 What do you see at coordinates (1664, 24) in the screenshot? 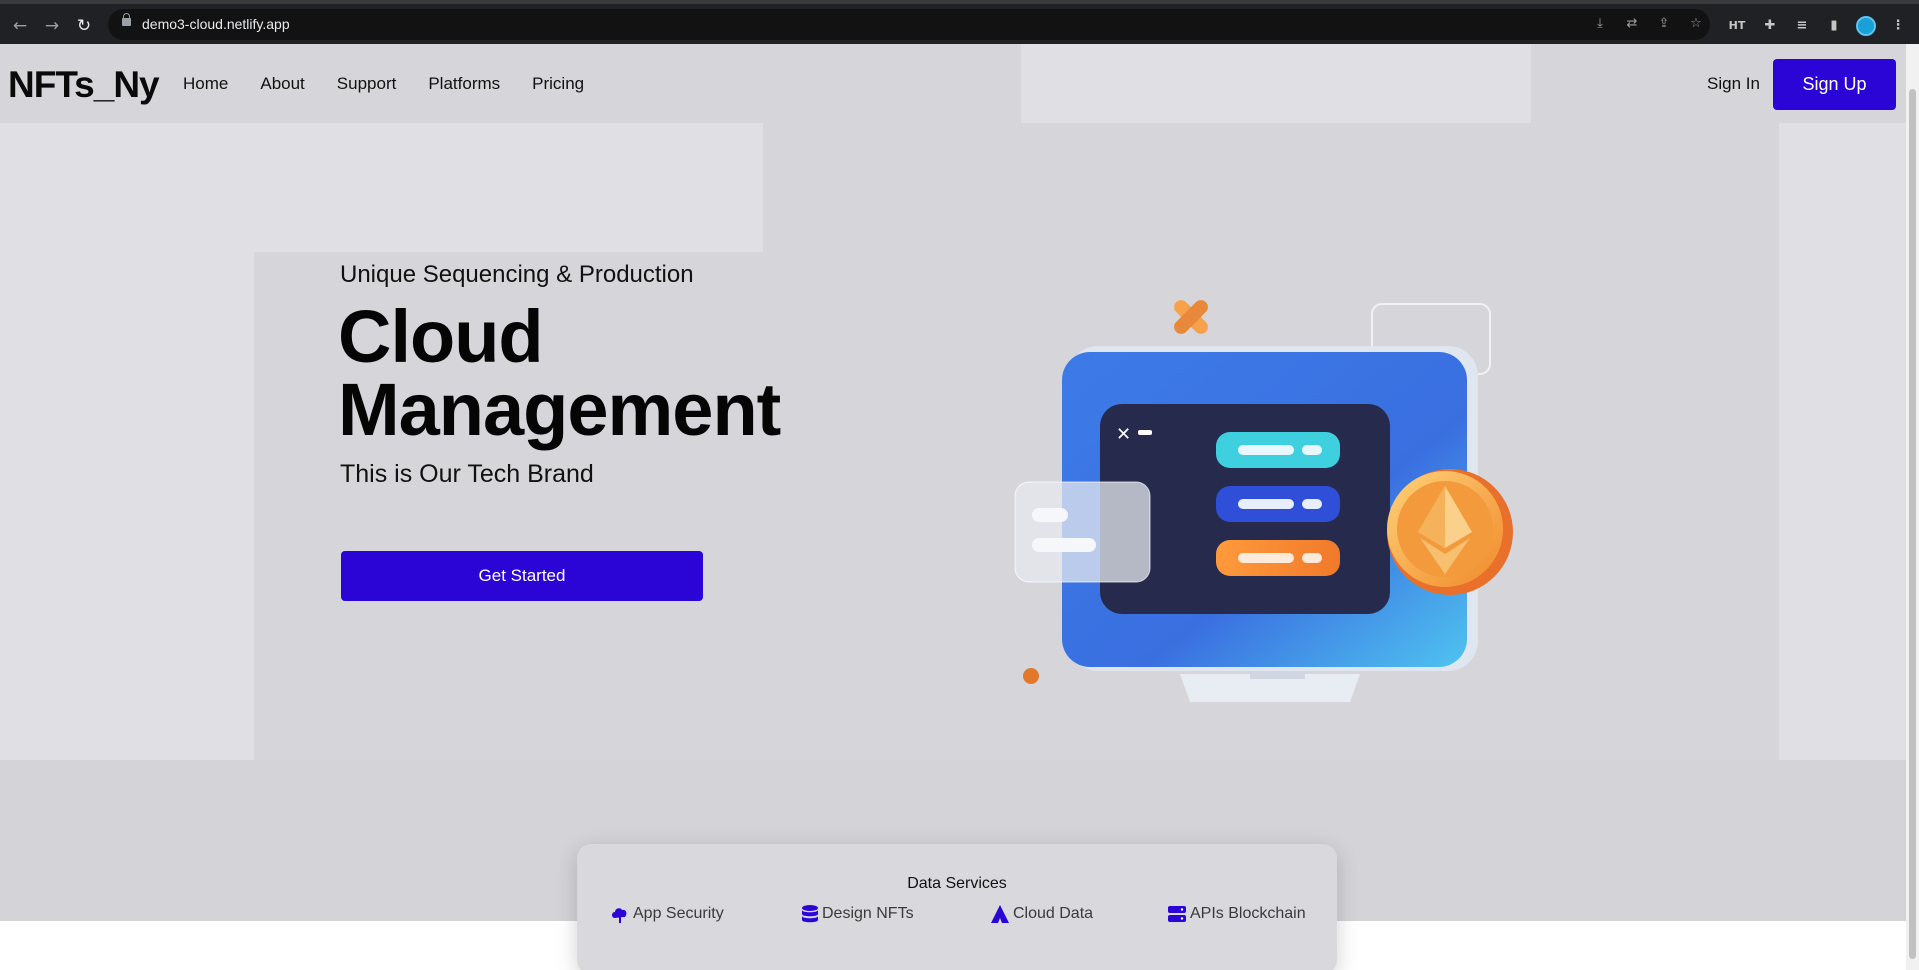
I see `share-icon: ⇪` at bounding box center [1664, 24].